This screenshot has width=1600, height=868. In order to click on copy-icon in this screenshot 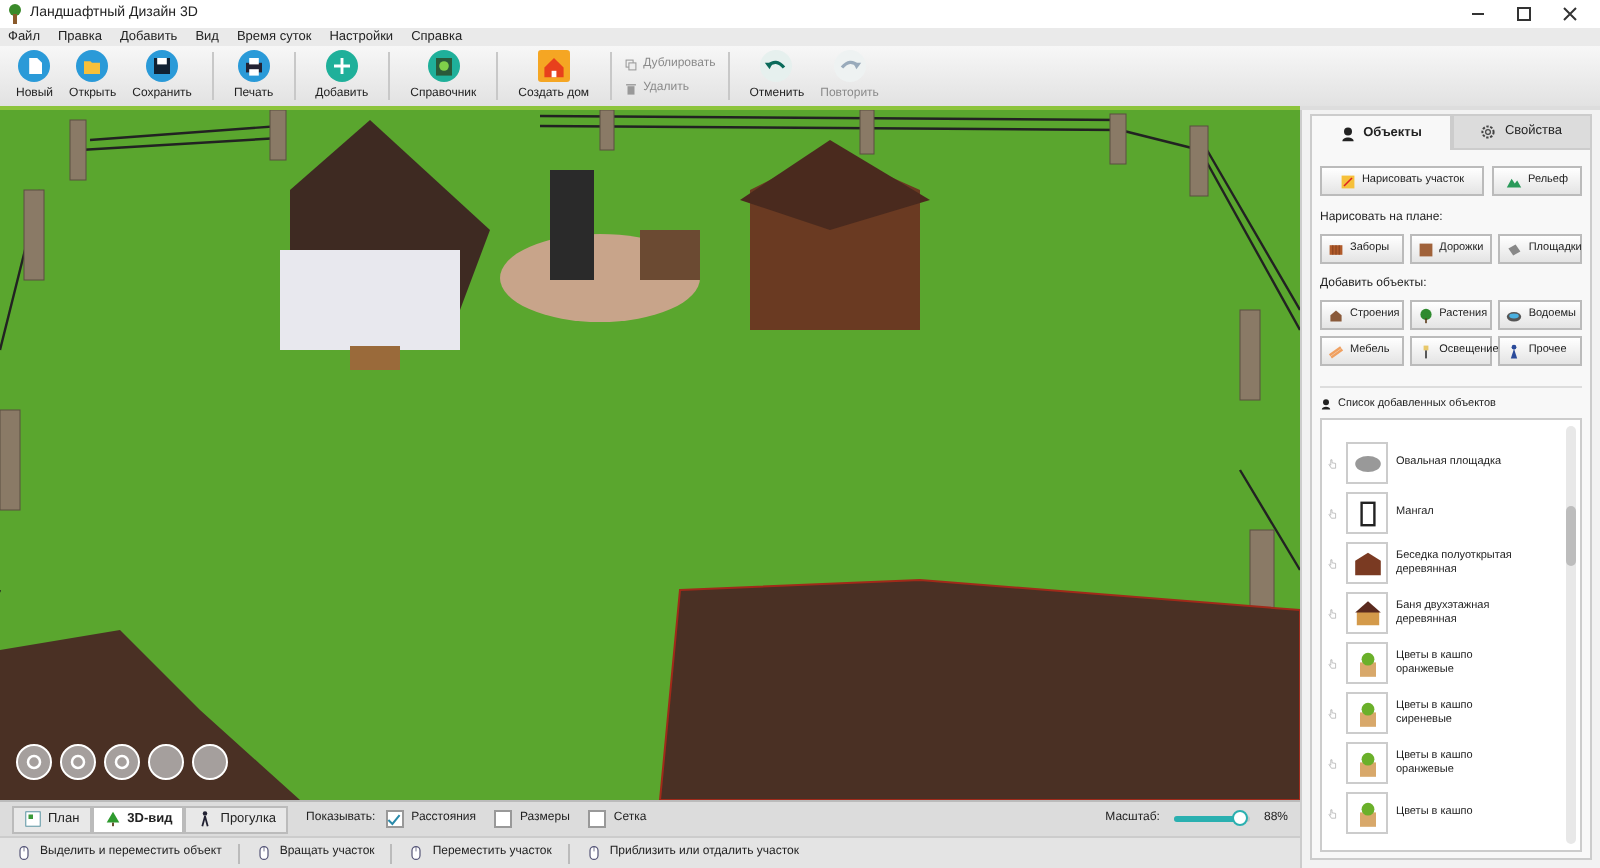, I will do `click(630, 64)`.